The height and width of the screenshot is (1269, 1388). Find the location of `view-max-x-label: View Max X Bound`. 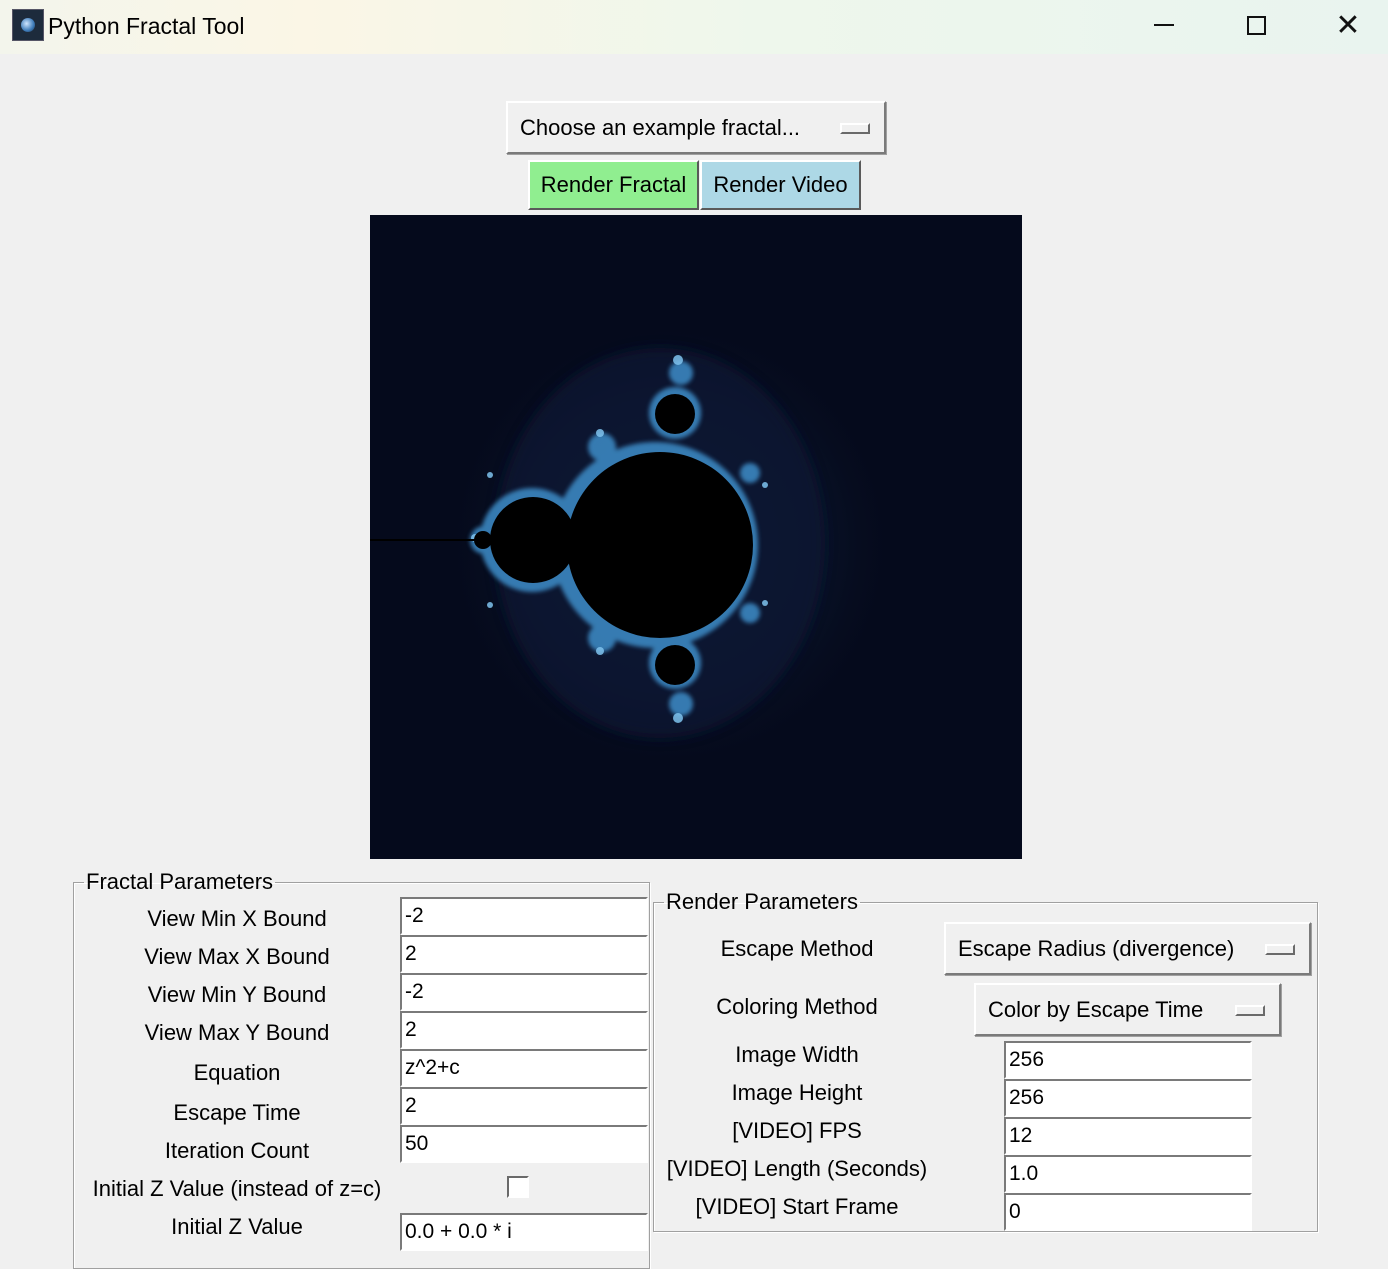

view-max-x-label: View Max X Bound is located at coordinates (237, 956).